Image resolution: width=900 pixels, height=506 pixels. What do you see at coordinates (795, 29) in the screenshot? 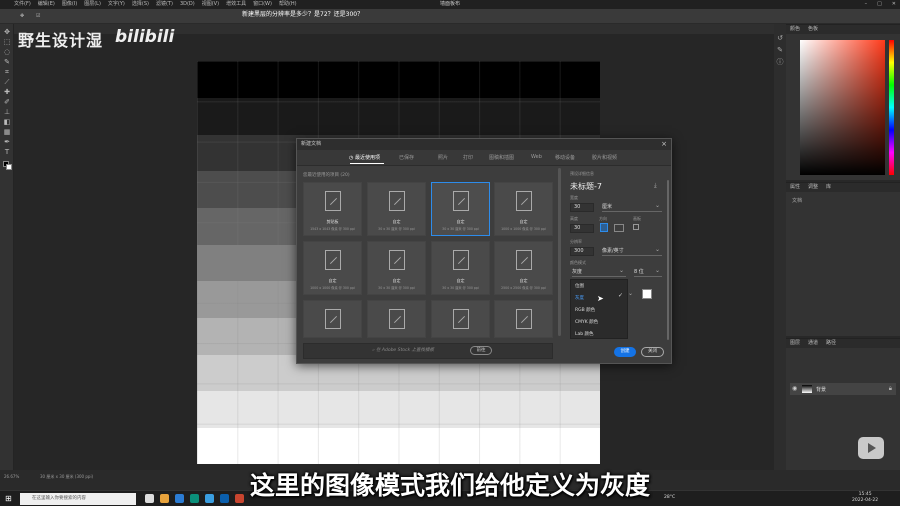
I see `tab-color: 颜色` at bounding box center [795, 29].